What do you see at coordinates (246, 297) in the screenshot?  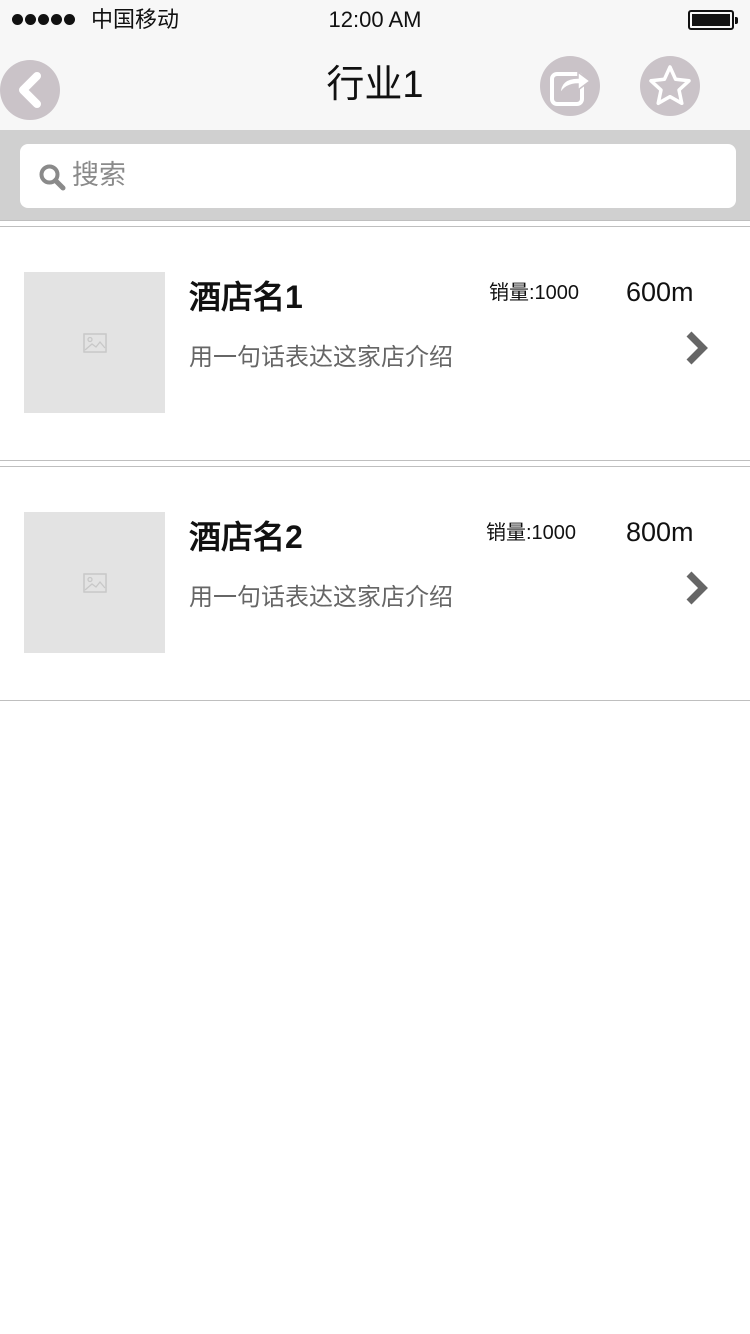 I see `hotel-name: 酒店名1` at bounding box center [246, 297].